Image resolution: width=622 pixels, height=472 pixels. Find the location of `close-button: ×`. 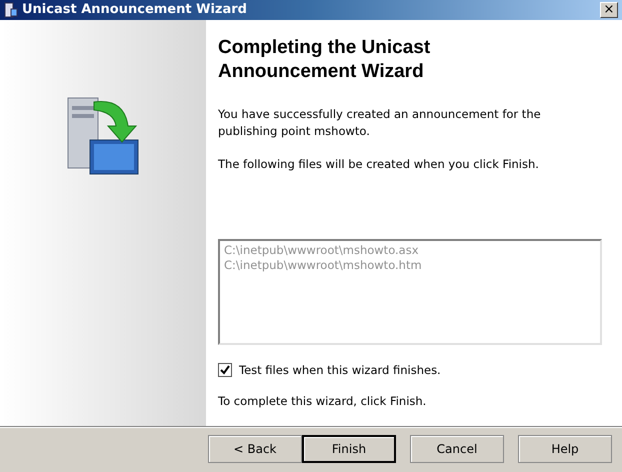

close-button: × is located at coordinates (609, 10).